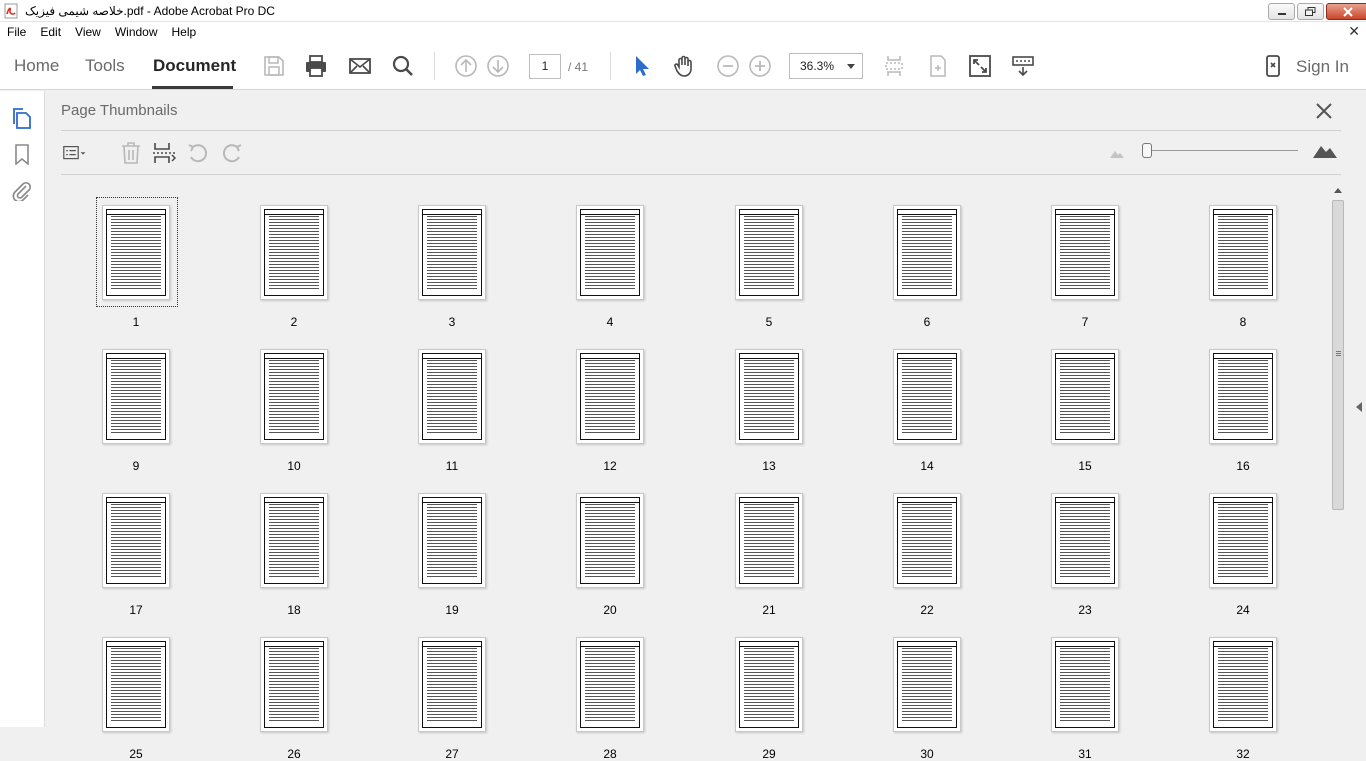 This screenshot has width=1366, height=761. Describe the element at coordinates (403, 66) in the screenshot. I see `search-icon` at that location.